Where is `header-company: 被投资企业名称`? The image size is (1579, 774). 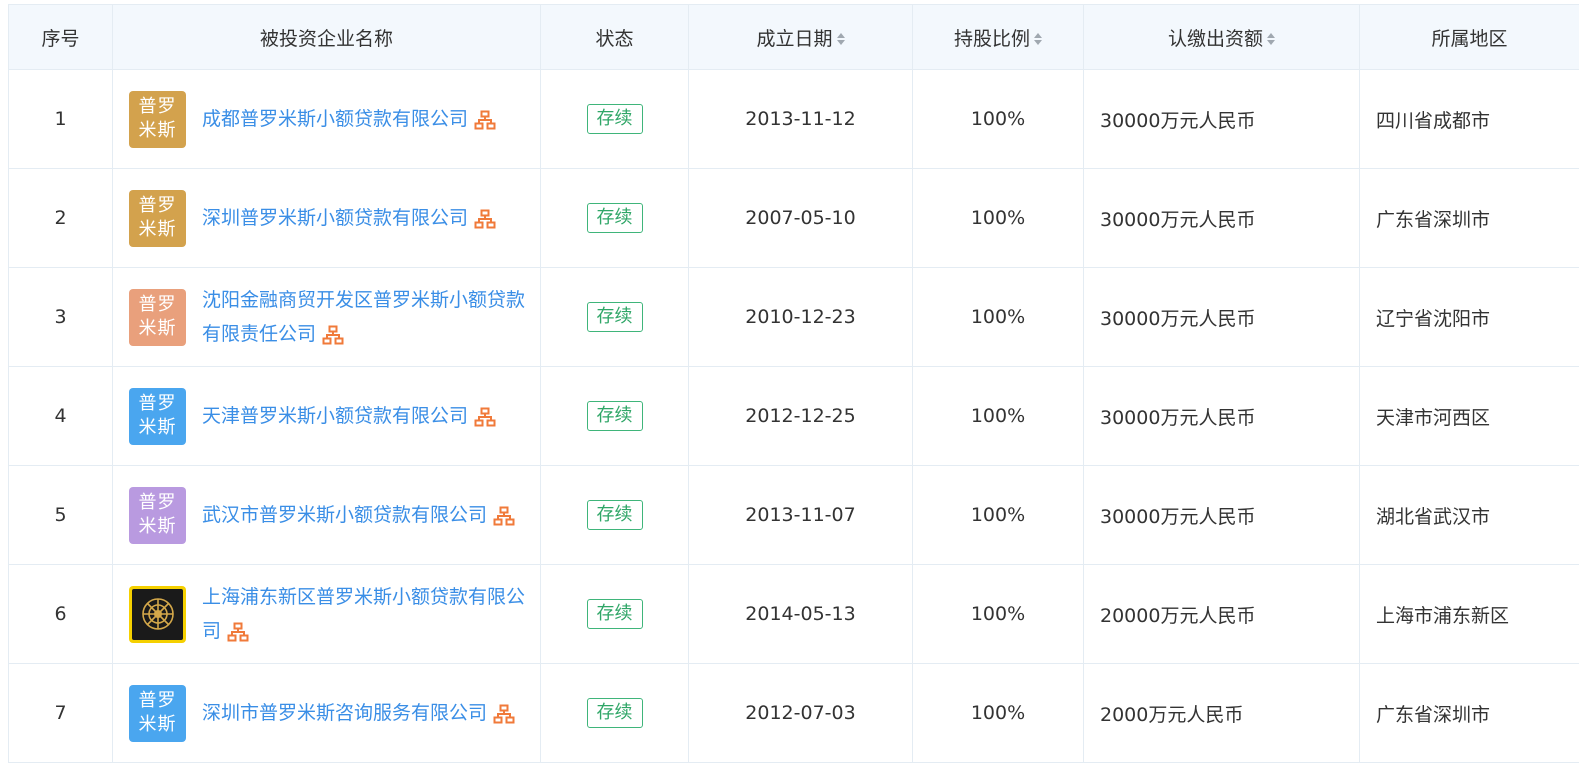
header-company: 被投资企业名称 is located at coordinates (327, 37).